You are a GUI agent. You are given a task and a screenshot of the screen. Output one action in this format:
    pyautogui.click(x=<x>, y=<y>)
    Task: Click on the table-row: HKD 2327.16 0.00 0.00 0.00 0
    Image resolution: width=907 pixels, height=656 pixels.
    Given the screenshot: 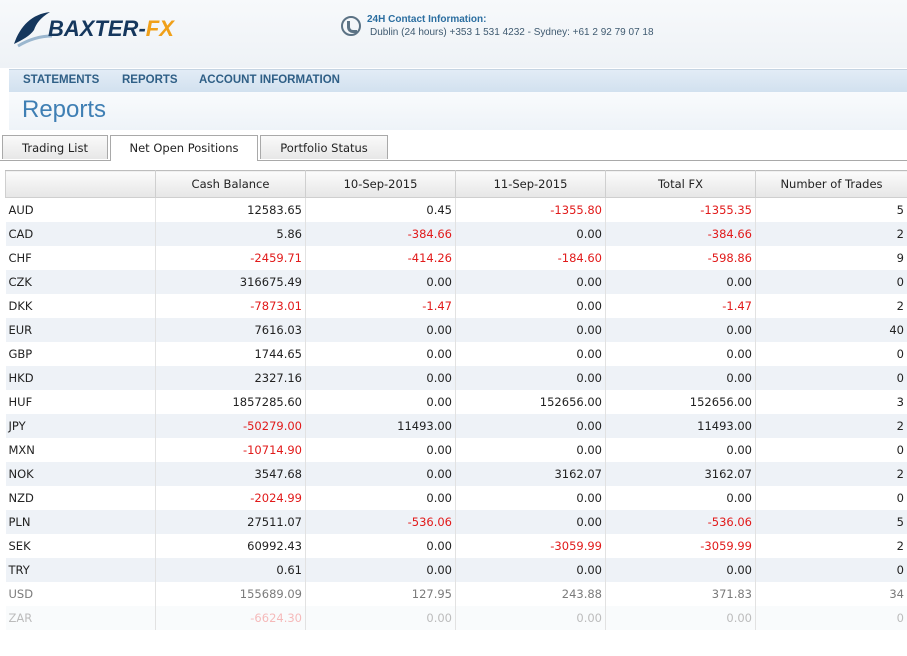 What is the action you would take?
    pyautogui.click(x=456, y=378)
    